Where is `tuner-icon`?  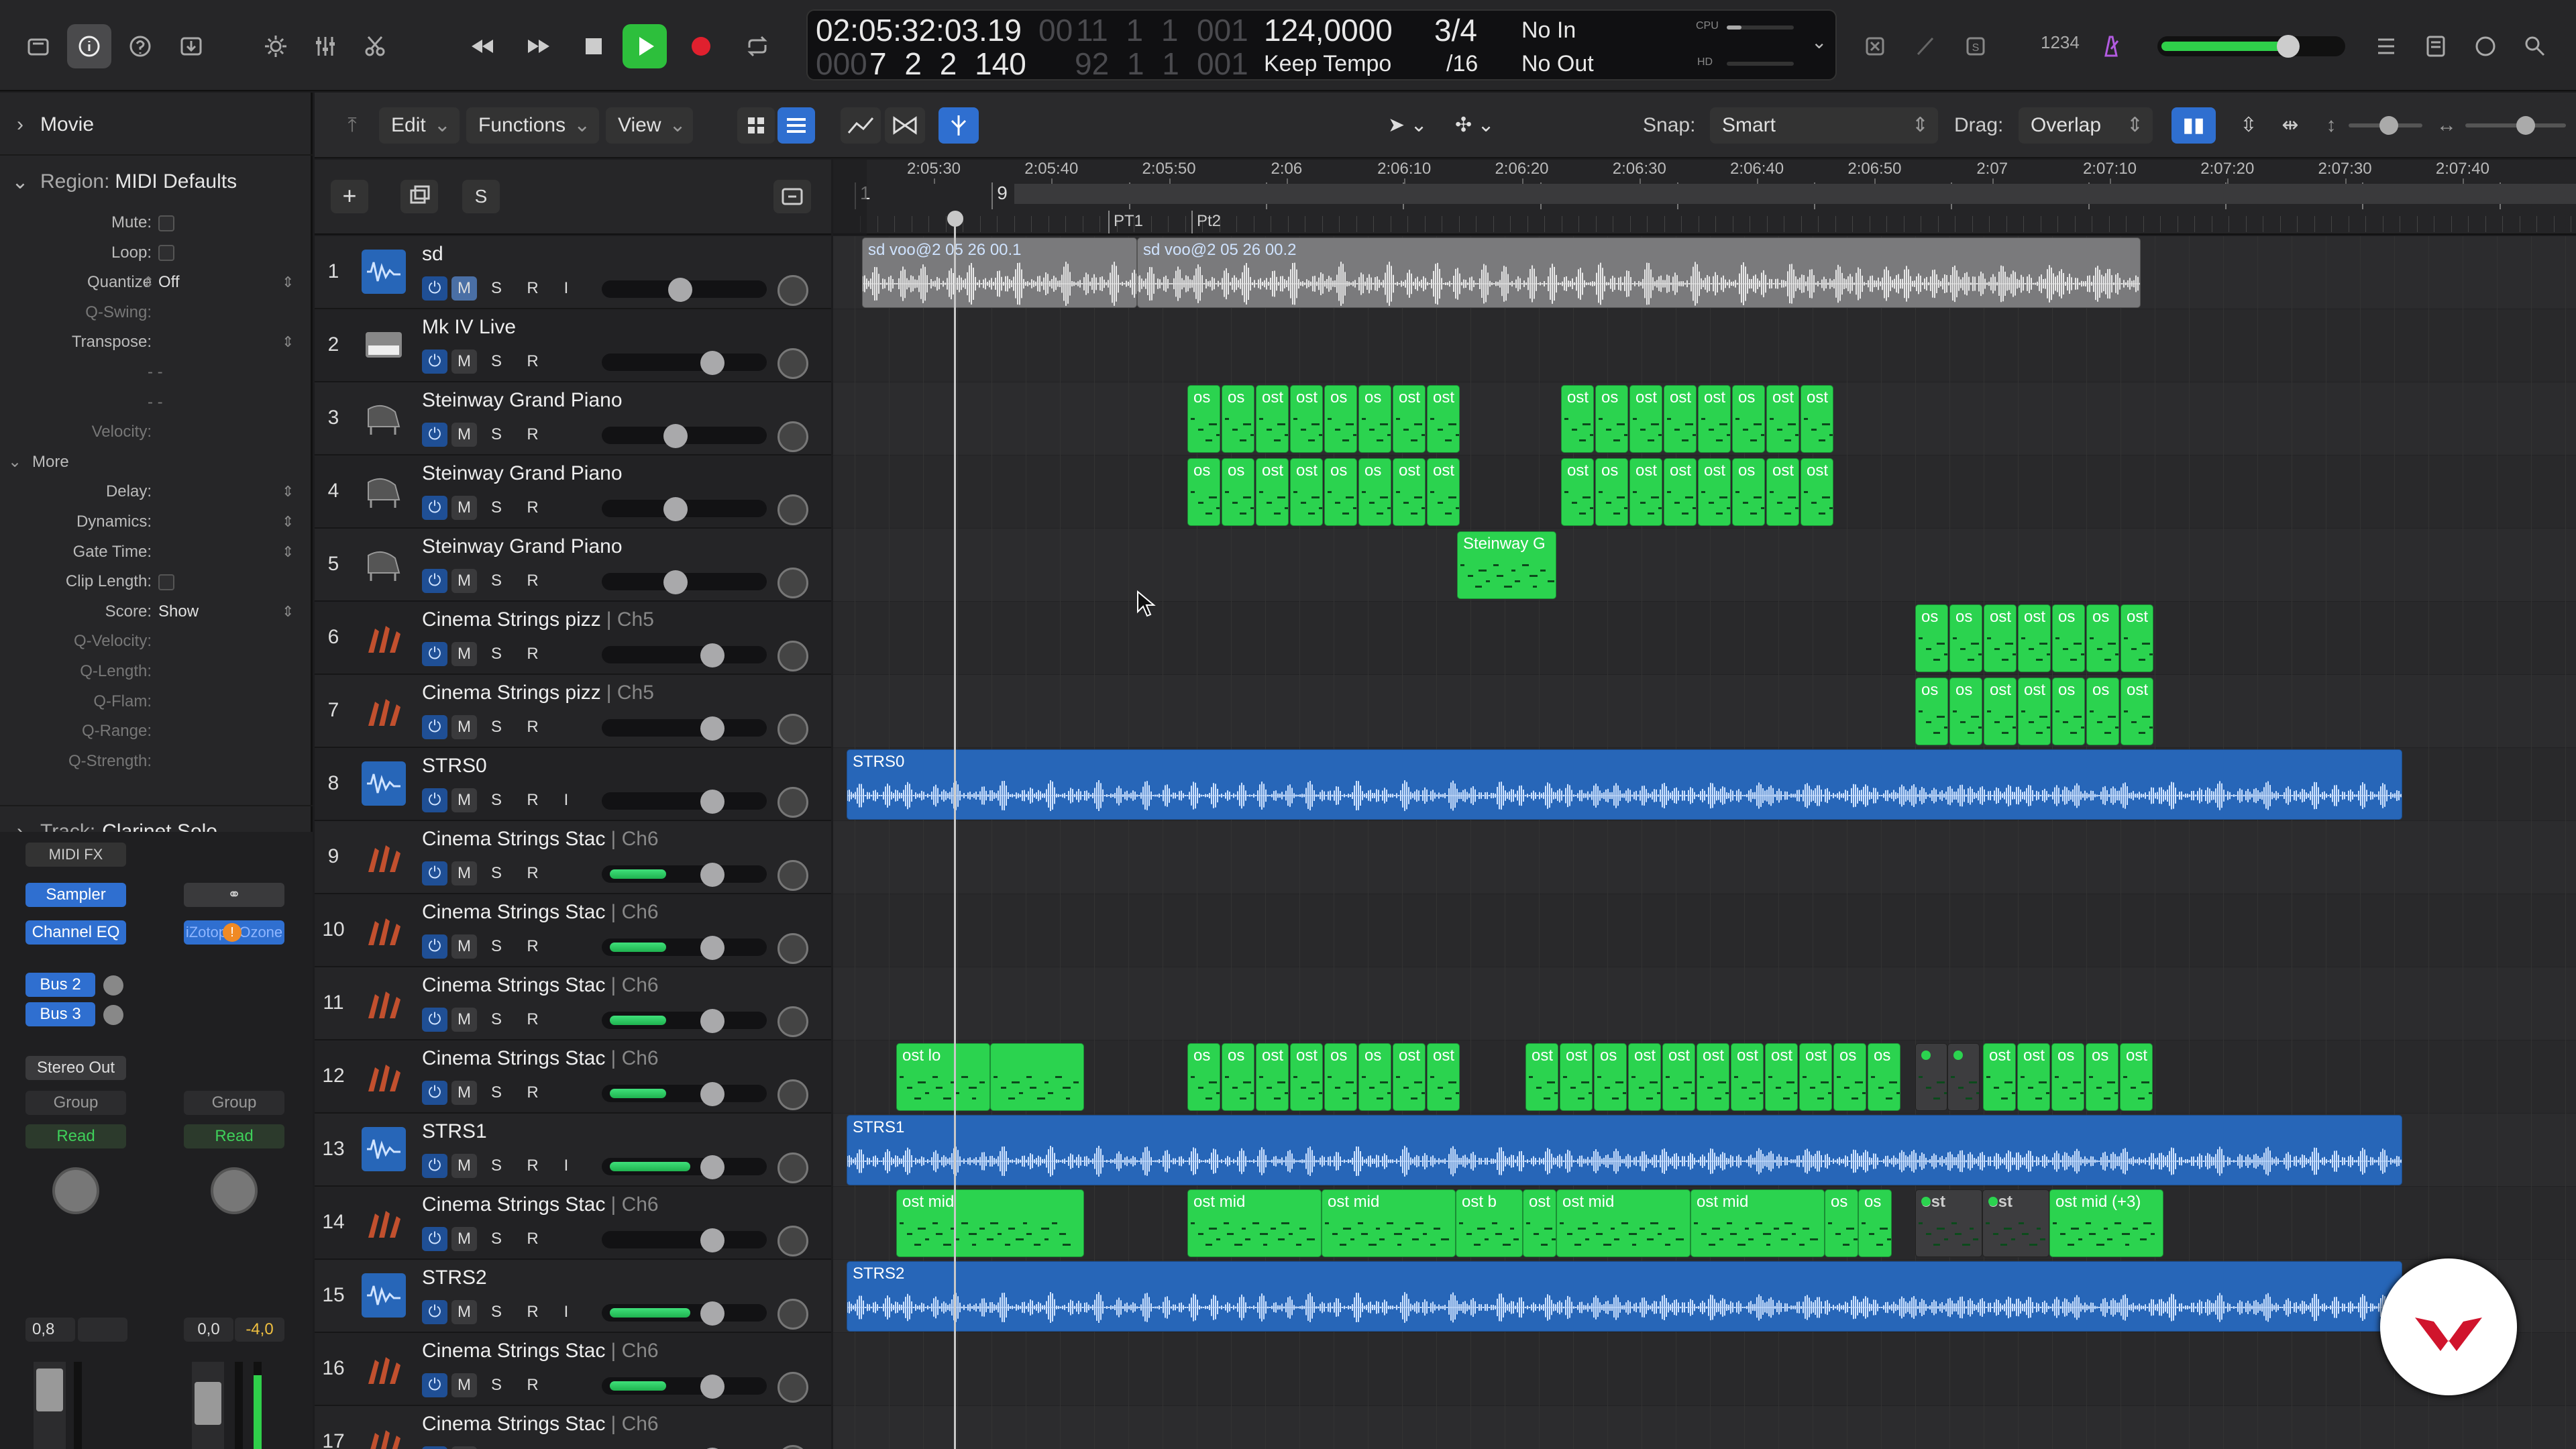
tuner-icon is located at coordinates (1926, 46).